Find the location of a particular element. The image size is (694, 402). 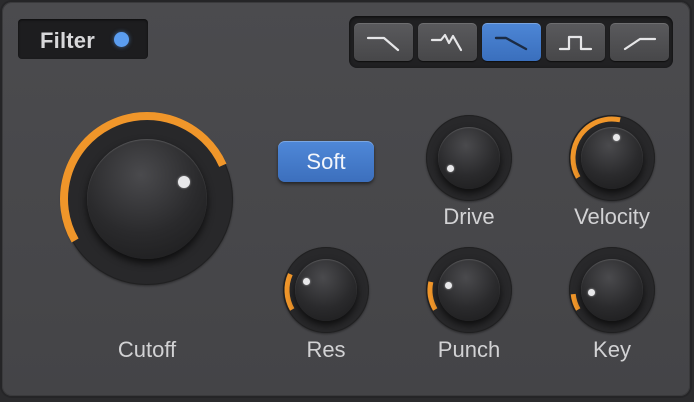

key-knob is located at coordinates (612, 290).